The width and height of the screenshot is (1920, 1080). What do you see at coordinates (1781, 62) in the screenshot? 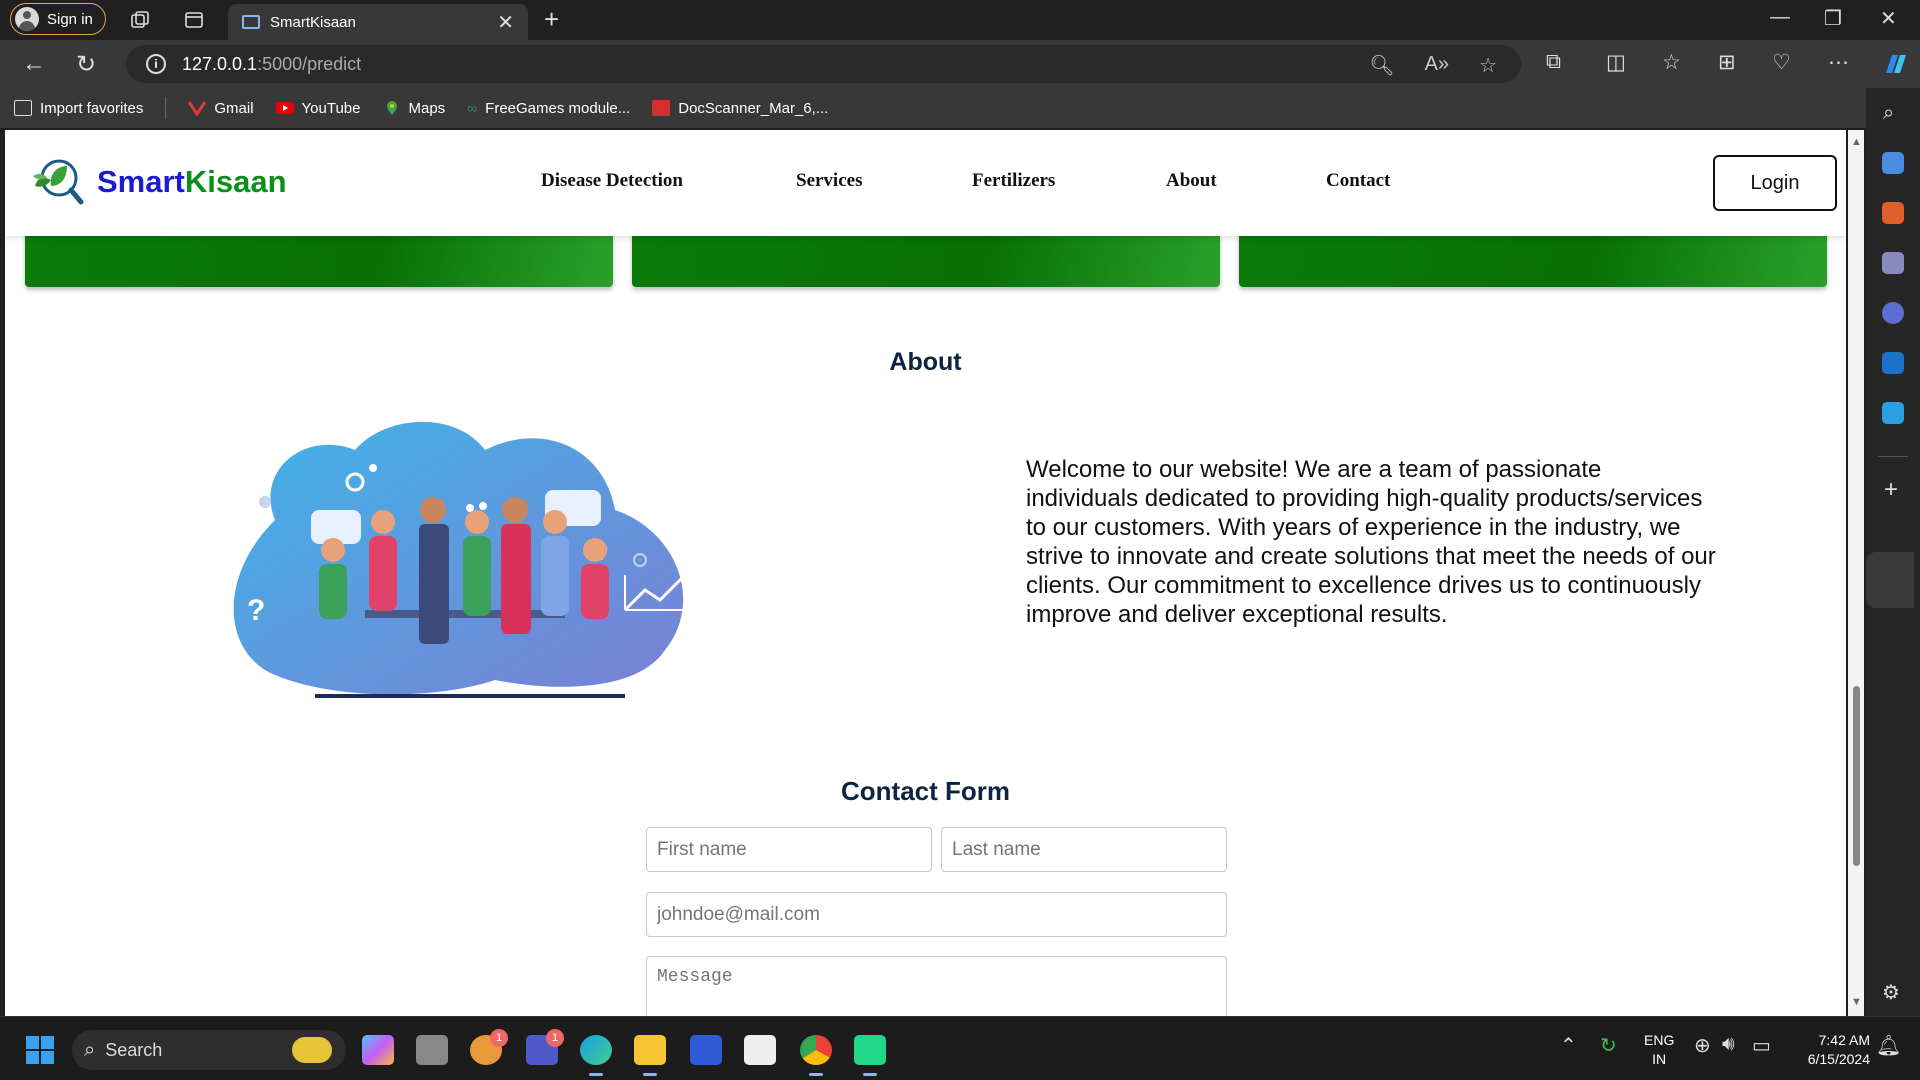
I see `browser-essentials-icon: ♡` at bounding box center [1781, 62].